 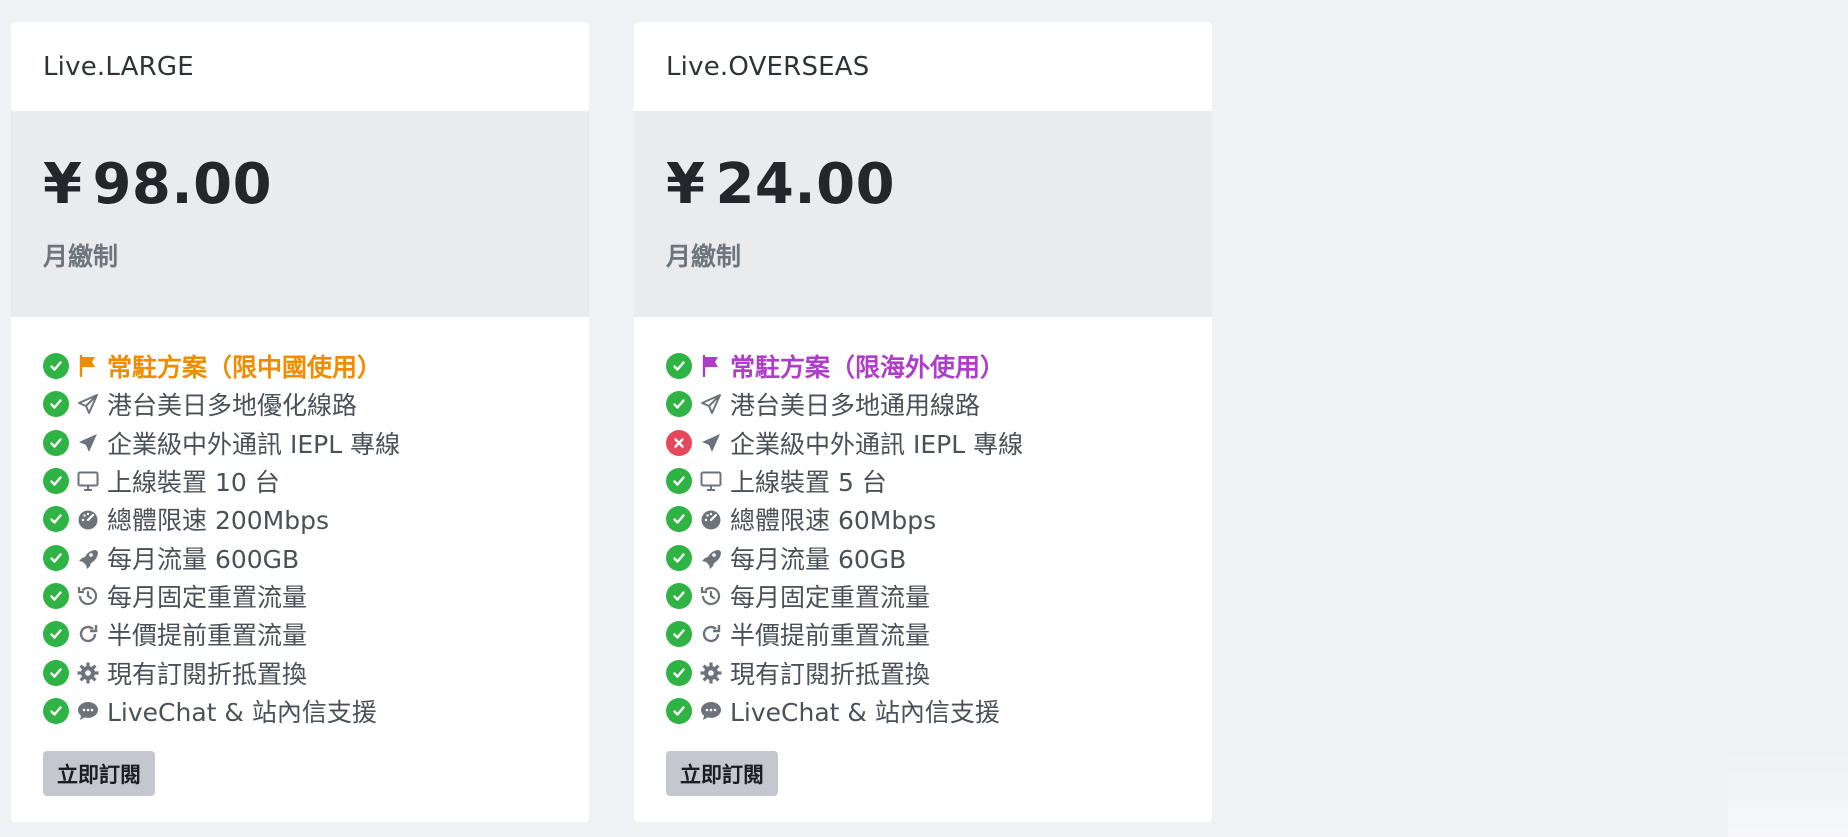 I want to click on feature-item: 每月流量 600GB, so click(x=300, y=557).